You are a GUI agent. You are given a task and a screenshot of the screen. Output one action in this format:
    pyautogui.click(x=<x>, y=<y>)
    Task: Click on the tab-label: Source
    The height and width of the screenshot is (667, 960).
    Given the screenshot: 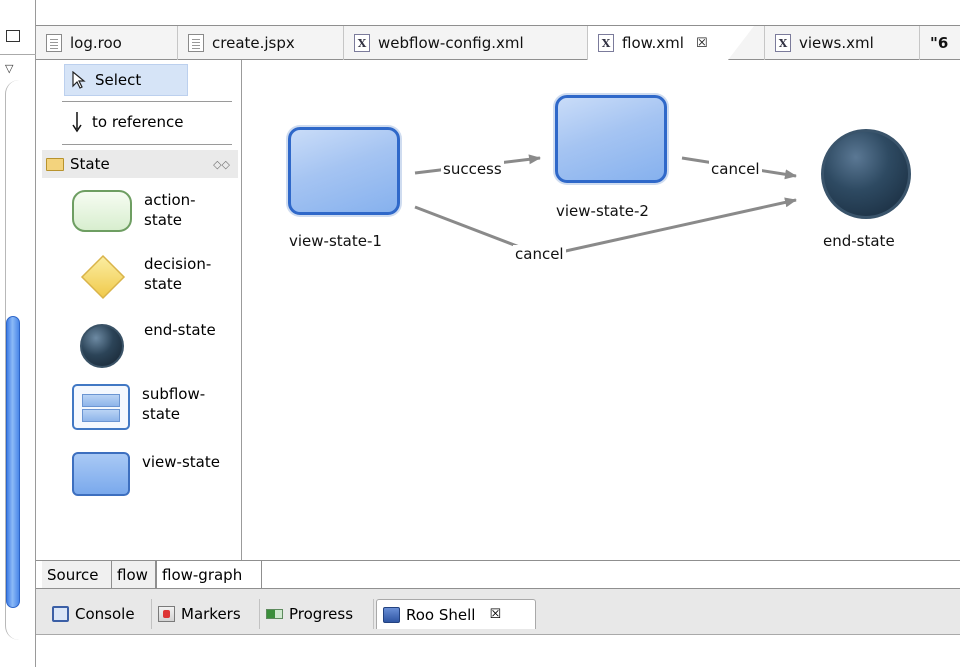 What is the action you would take?
    pyautogui.click(x=73, y=574)
    